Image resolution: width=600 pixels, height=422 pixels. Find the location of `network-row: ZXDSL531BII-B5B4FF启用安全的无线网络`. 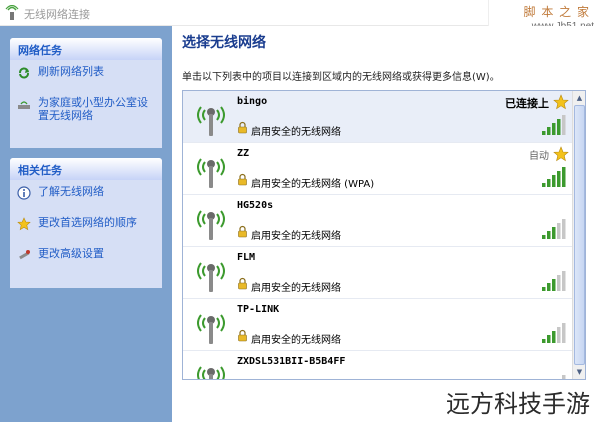

network-row: ZXDSL531BII-B5B4FF启用安全的无线网络 is located at coordinates (378, 365).